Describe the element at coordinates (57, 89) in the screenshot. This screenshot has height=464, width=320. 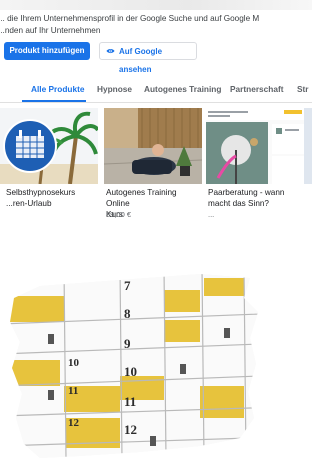
I see `tab-all-products: Alle Produkte` at that location.